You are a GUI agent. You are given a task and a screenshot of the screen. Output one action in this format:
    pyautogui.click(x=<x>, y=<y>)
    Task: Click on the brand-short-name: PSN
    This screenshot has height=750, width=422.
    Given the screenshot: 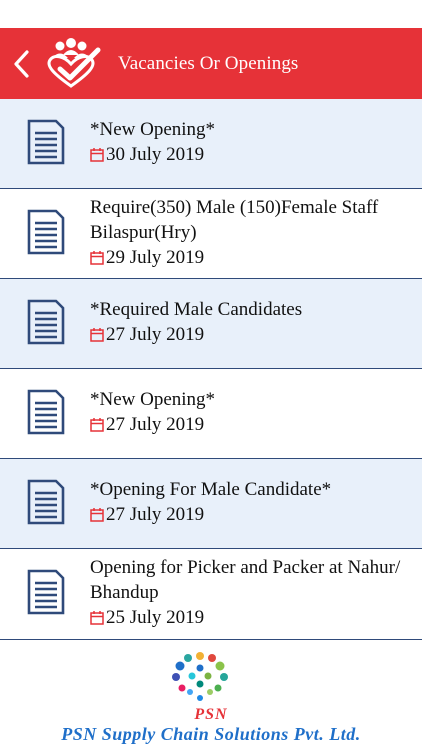 What is the action you would take?
    pyautogui.click(x=211, y=714)
    